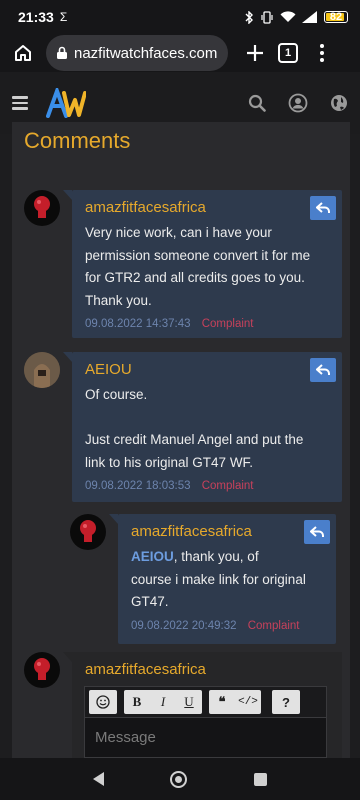  Describe the element at coordinates (249, 17) in the screenshot. I see `bluetooth-icon` at that location.